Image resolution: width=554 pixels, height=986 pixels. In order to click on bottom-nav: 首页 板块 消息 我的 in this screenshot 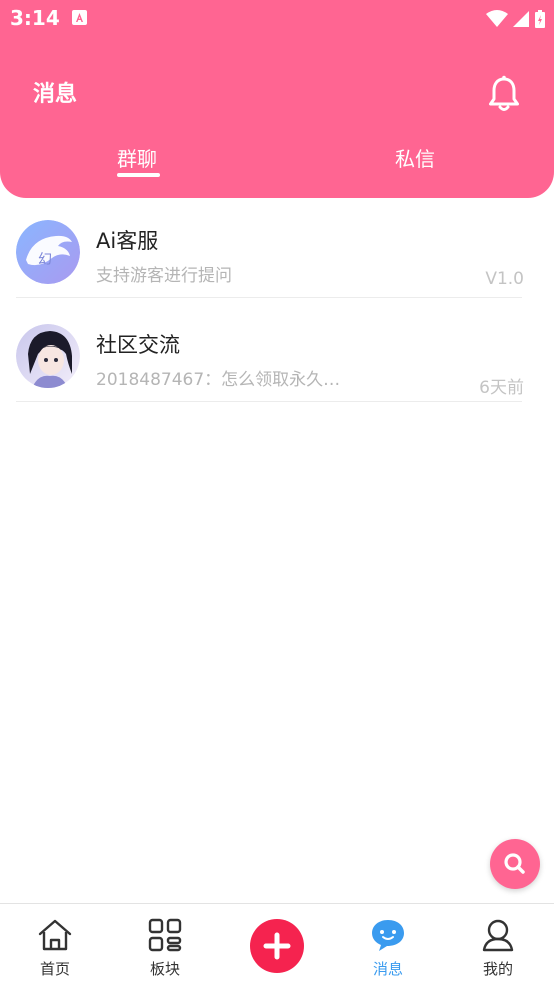, I will do `click(277, 944)`.